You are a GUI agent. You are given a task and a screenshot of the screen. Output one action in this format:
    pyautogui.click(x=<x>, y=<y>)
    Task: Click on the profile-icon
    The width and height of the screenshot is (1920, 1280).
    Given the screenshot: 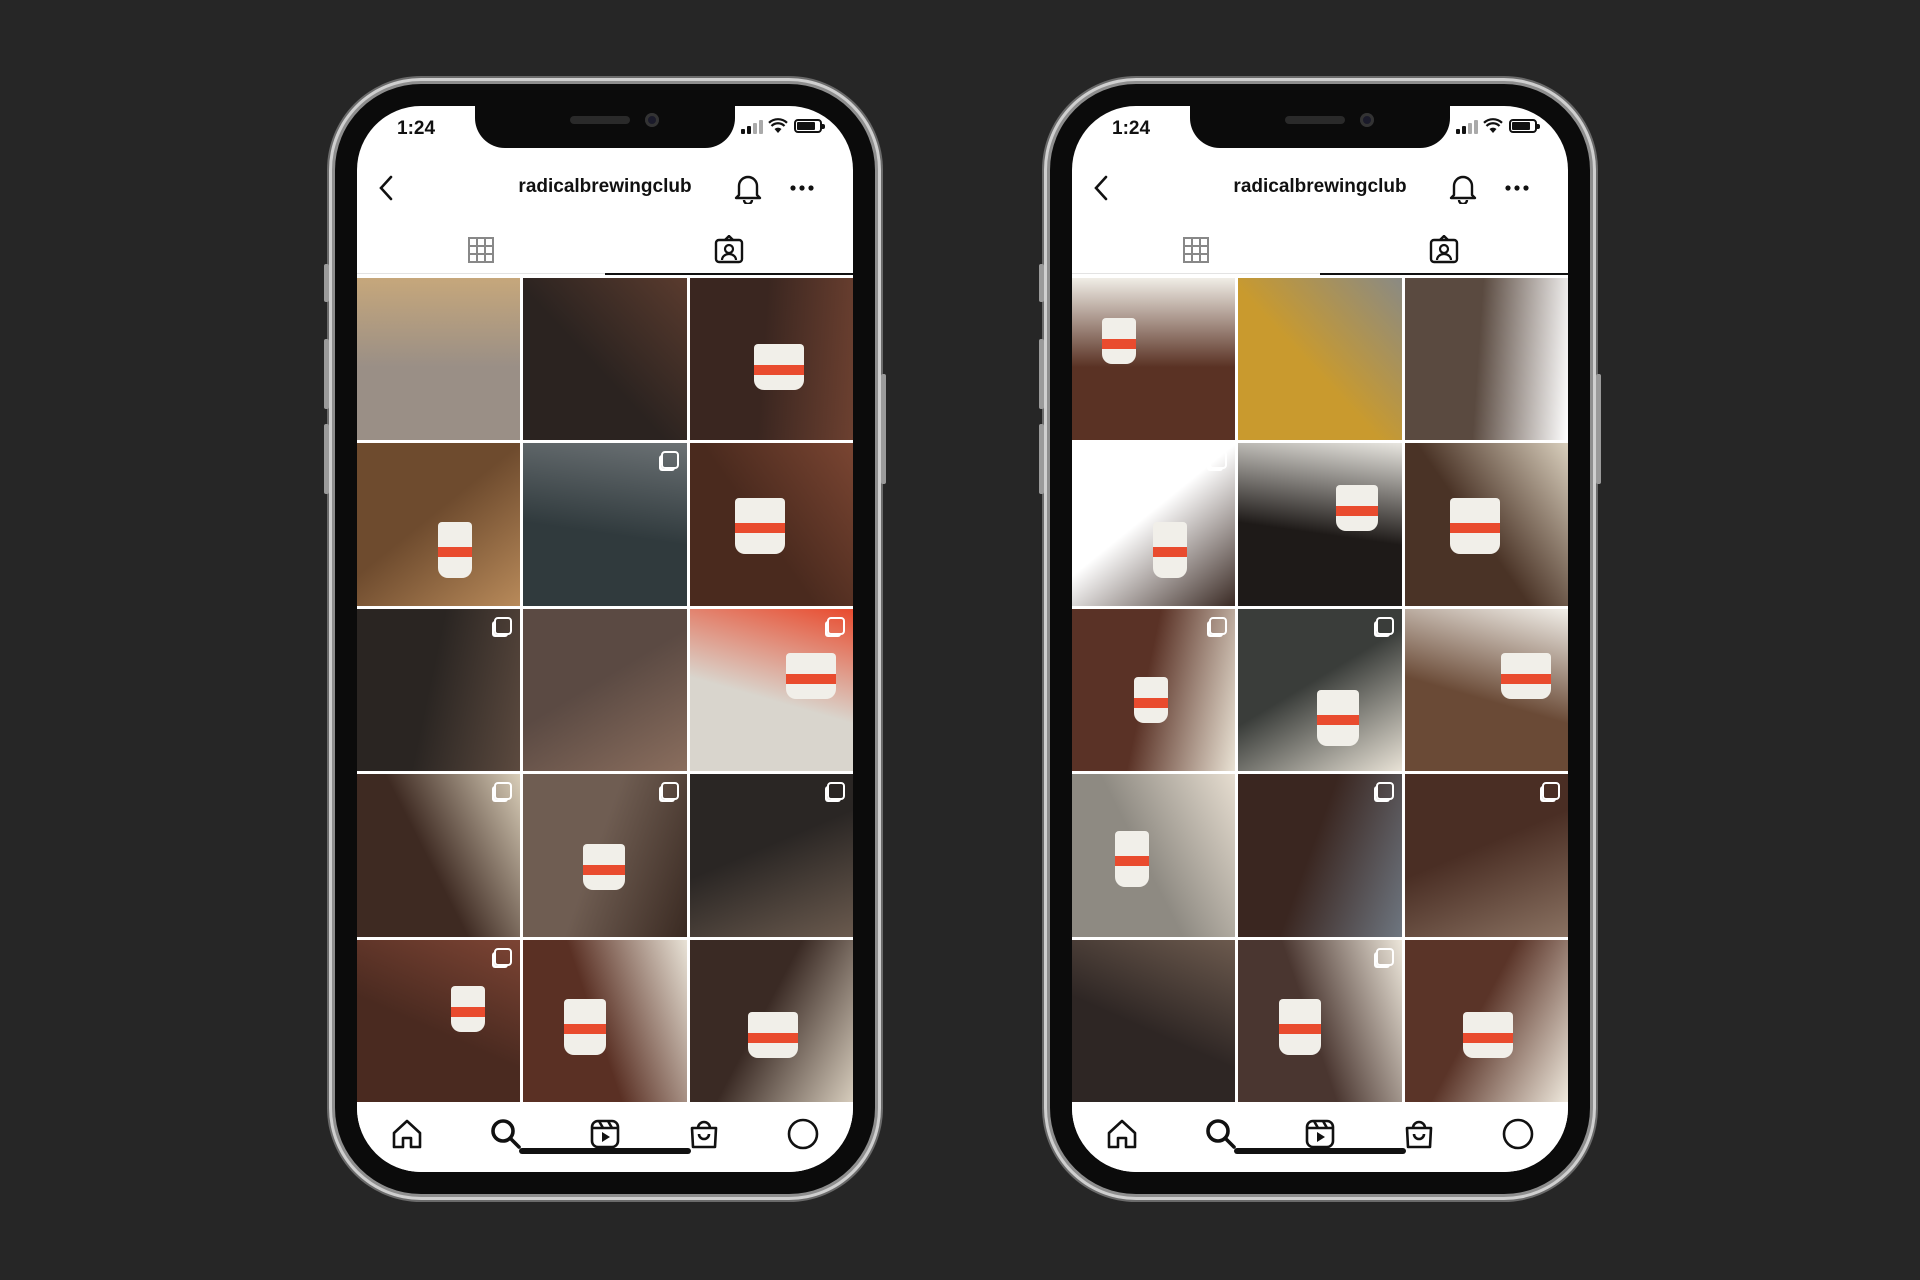 What is the action you would take?
    pyautogui.click(x=803, y=1134)
    